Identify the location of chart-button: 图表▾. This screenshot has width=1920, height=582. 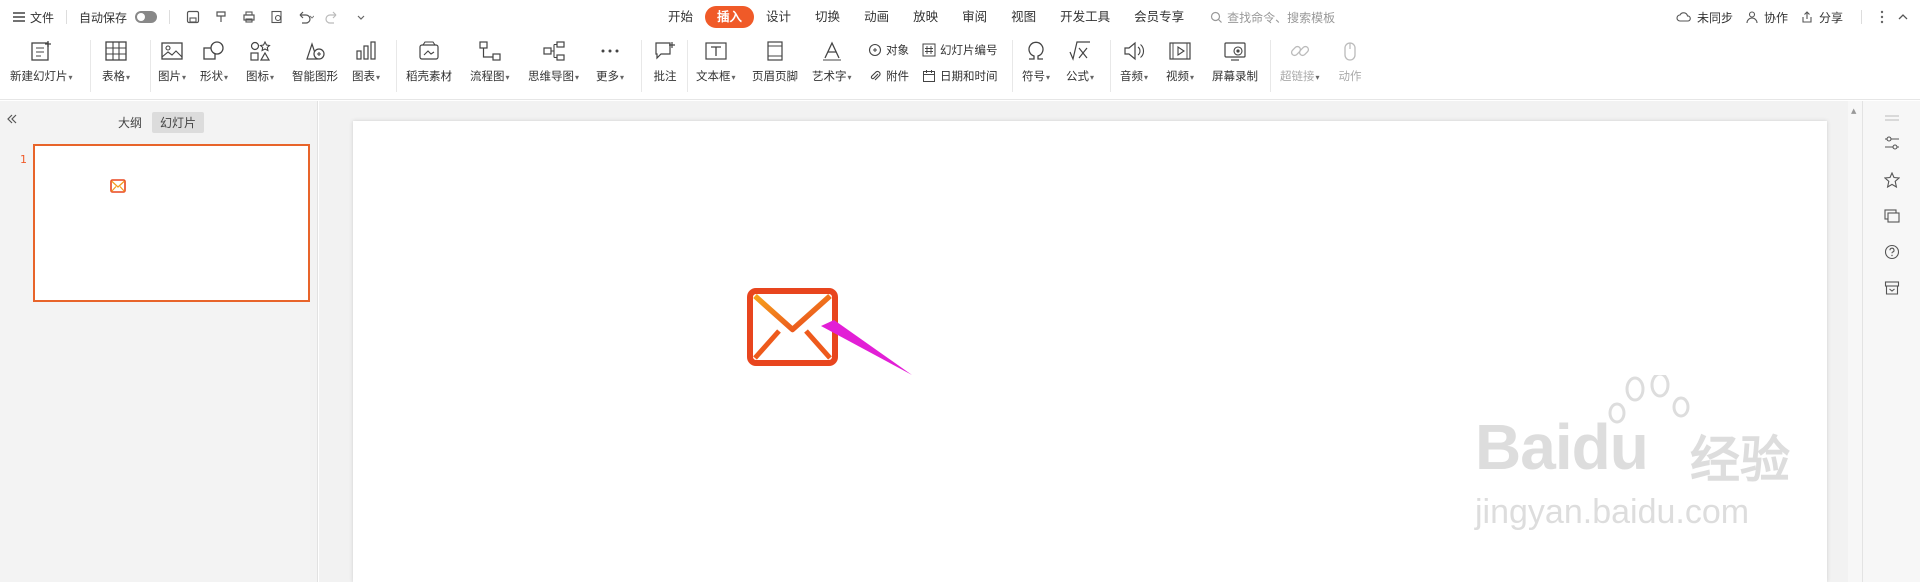
(366, 60).